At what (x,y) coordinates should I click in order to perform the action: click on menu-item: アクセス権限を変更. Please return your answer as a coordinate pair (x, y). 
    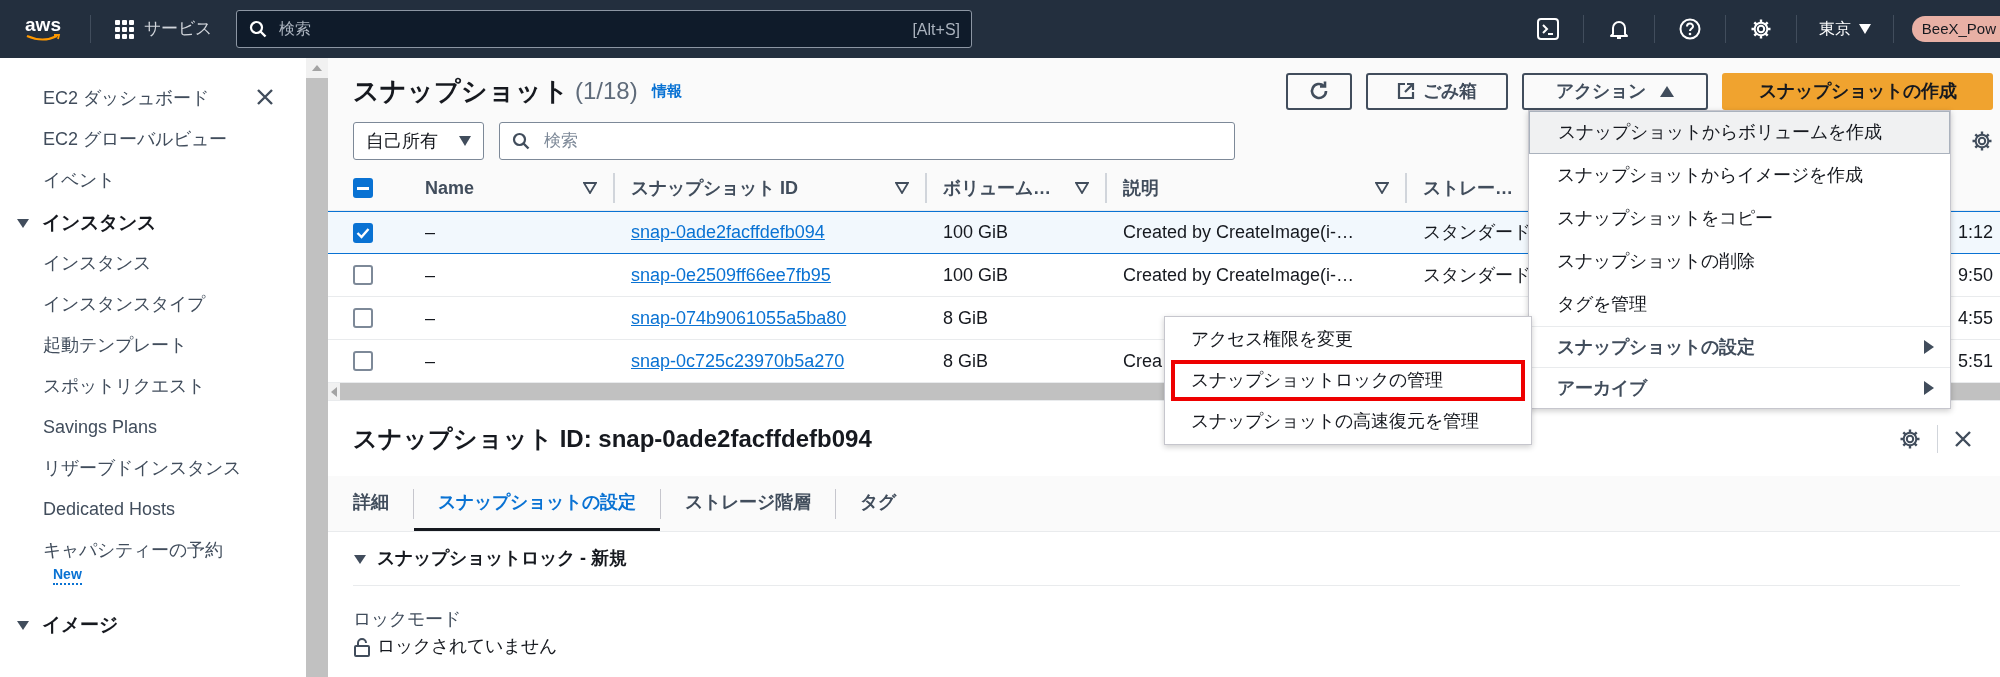
    Looking at the image, I should click on (1348, 339).